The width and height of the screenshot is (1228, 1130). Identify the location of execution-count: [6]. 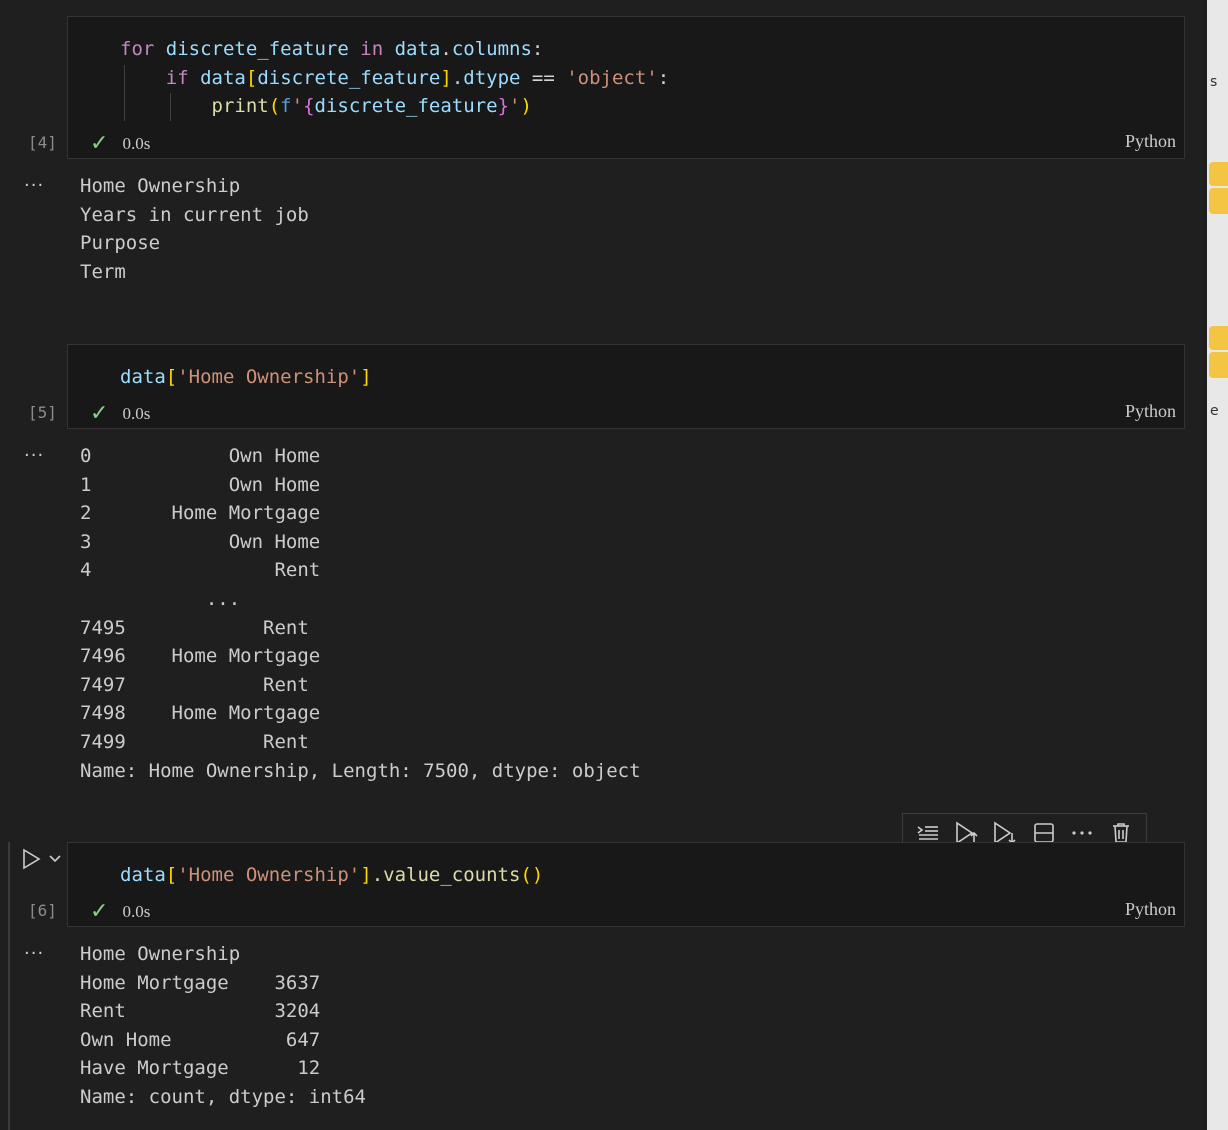
(42, 910).